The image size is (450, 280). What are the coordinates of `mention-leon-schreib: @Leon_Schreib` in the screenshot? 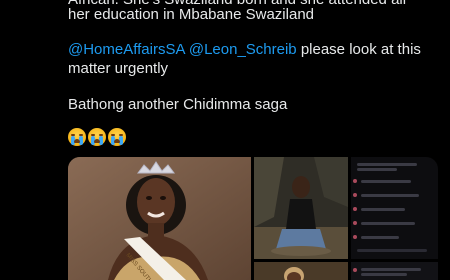 It's located at (243, 49).